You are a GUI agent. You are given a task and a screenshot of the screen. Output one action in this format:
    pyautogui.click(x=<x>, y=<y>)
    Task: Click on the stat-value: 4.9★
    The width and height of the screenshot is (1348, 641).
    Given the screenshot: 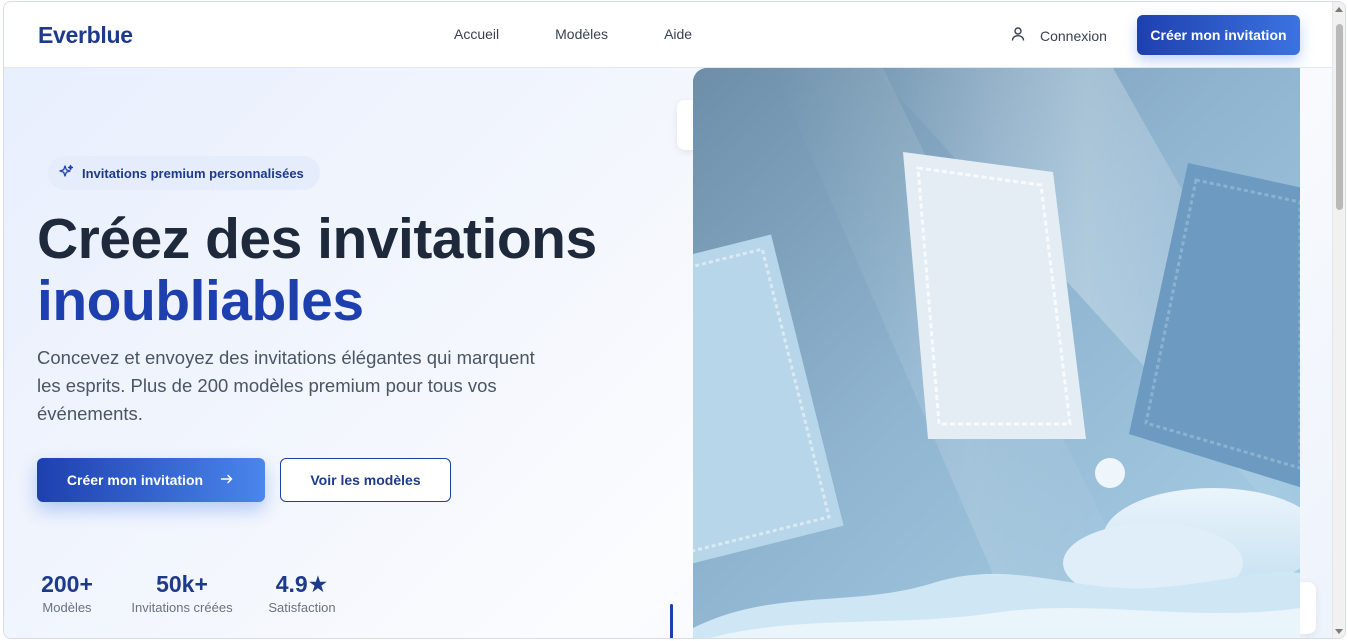 What is the action you would take?
    pyautogui.click(x=302, y=584)
    